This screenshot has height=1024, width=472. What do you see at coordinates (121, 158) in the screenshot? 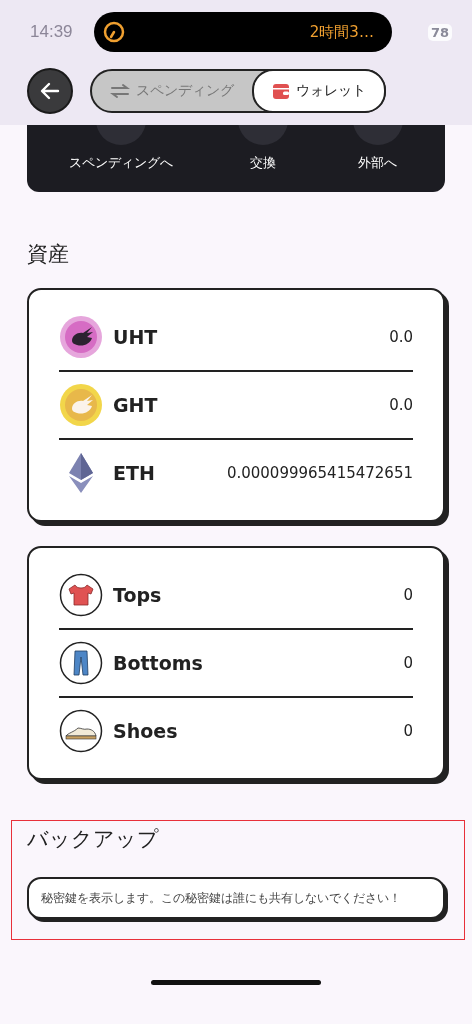
I see `action-button: スペンディングへ` at bounding box center [121, 158].